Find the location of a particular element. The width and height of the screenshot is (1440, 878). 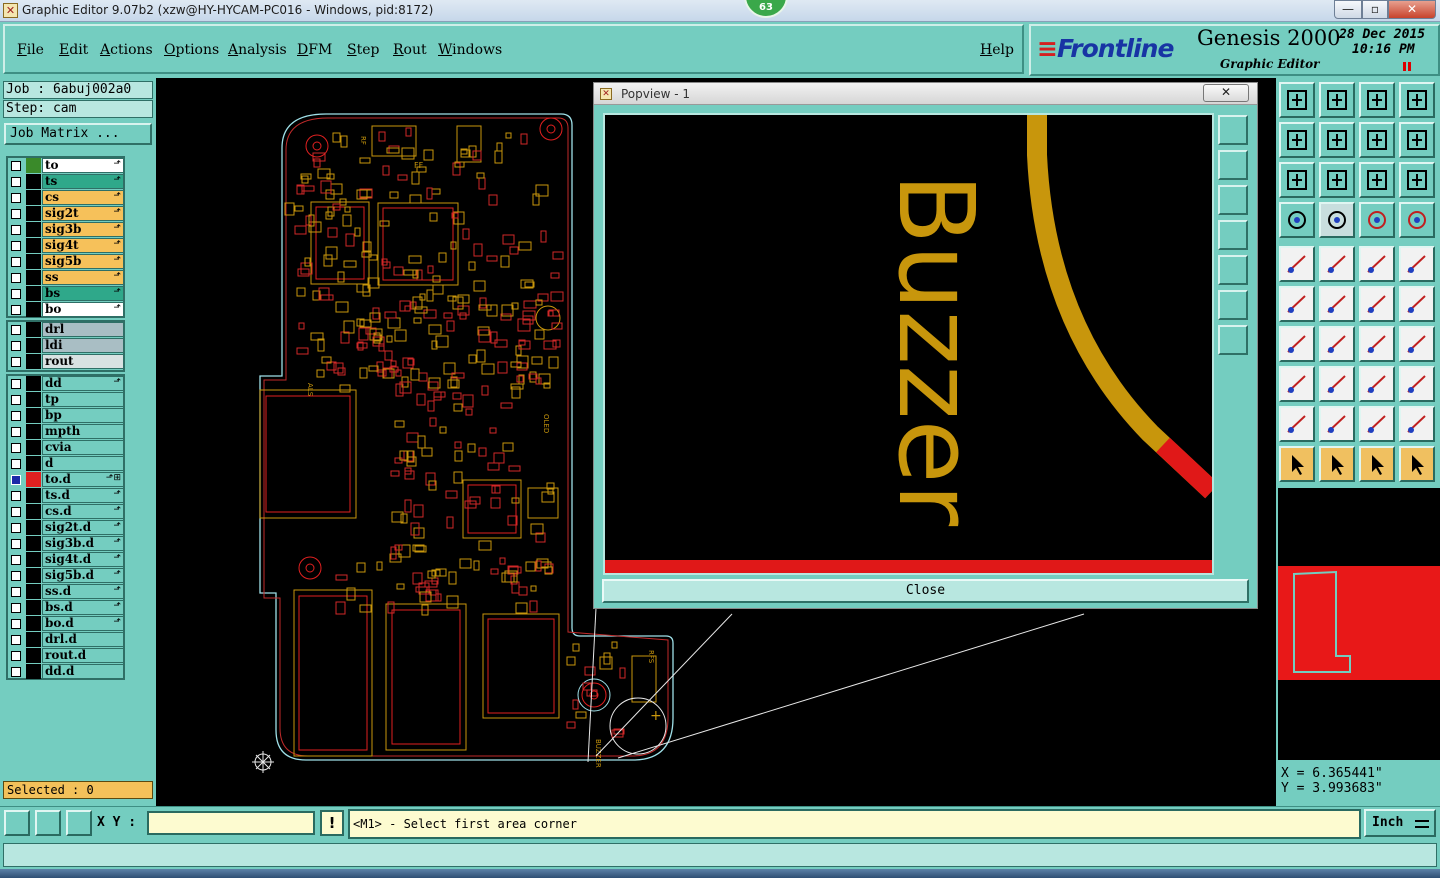

add-angle-line-icon is located at coordinates (1297, 344).